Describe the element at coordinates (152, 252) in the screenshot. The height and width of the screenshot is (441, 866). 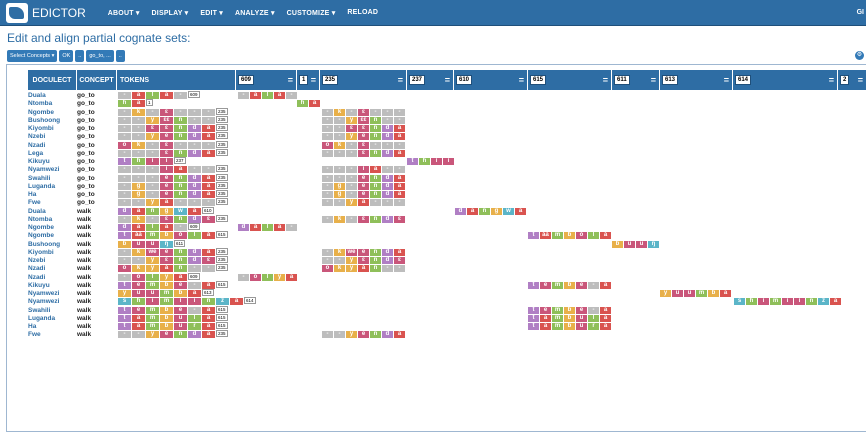
I see `token-segment: we` at that location.